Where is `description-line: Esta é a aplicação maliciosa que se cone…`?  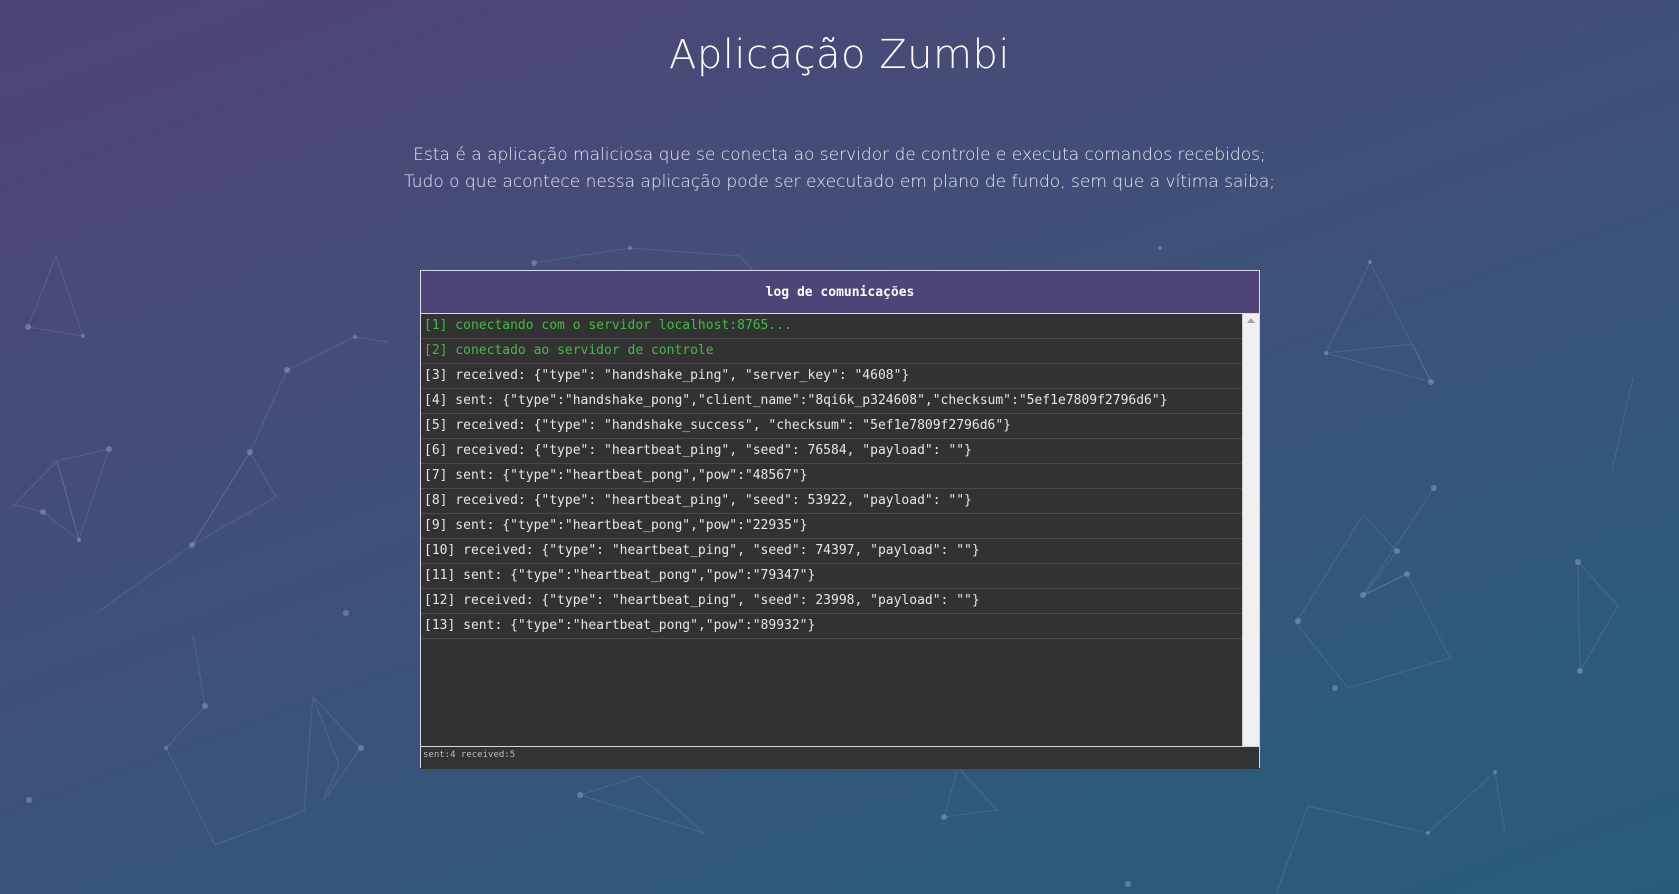 description-line: Esta é a aplicação maliciosa que se cone… is located at coordinates (839, 155).